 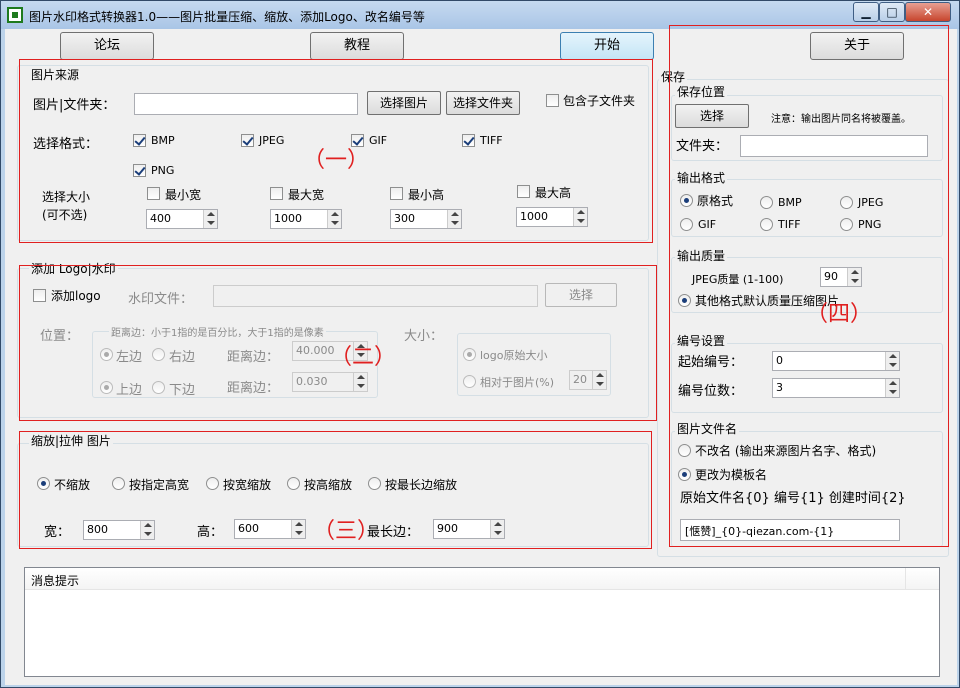 What do you see at coordinates (892, 12) in the screenshot?
I see `maximize-button: □` at bounding box center [892, 12].